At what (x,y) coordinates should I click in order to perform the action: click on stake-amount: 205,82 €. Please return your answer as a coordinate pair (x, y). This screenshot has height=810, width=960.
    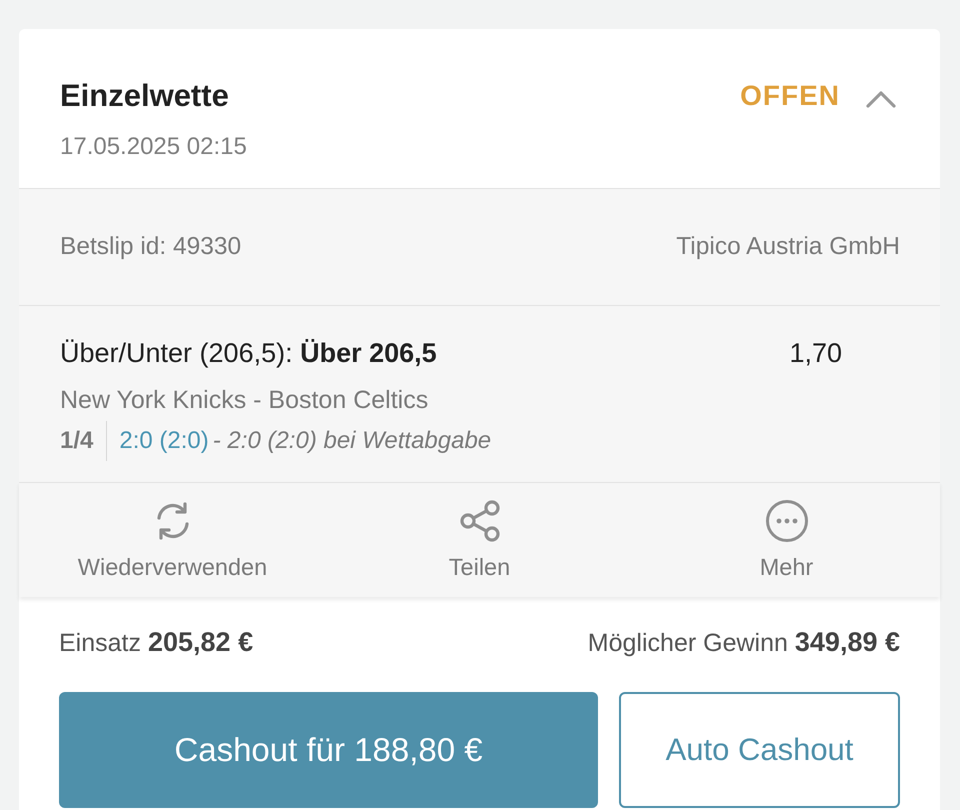
    Looking at the image, I should click on (201, 642).